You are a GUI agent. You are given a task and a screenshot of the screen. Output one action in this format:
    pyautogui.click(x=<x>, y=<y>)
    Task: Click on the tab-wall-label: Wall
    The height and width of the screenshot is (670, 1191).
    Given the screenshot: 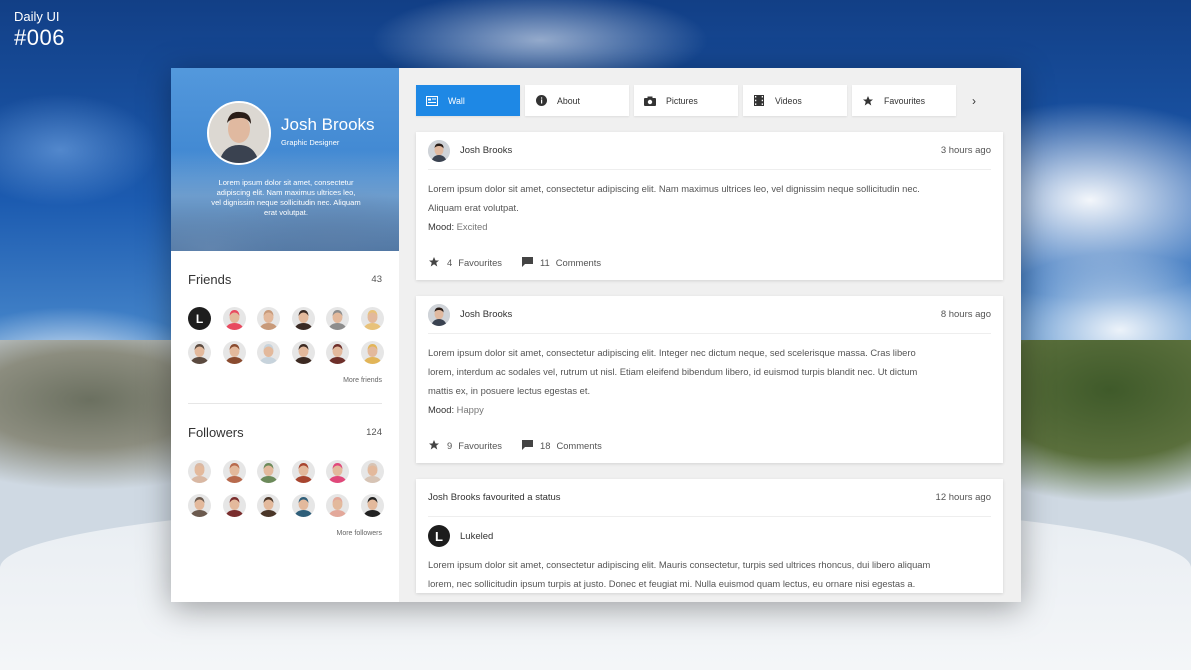 What is the action you would take?
    pyautogui.click(x=456, y=100)
    